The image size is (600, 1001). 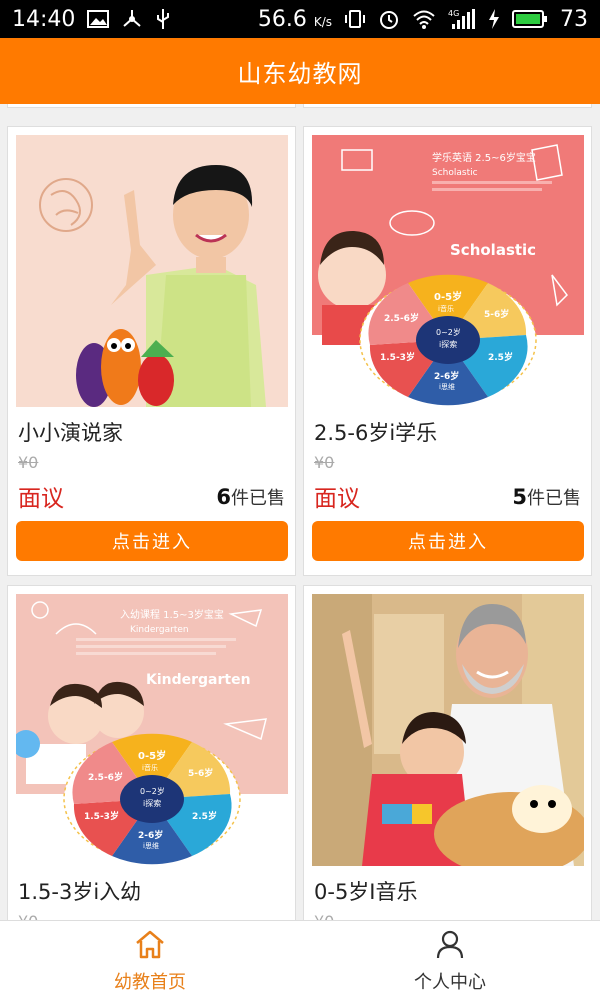 I want to click on battery-level: 73, so click(x=574, y=19).